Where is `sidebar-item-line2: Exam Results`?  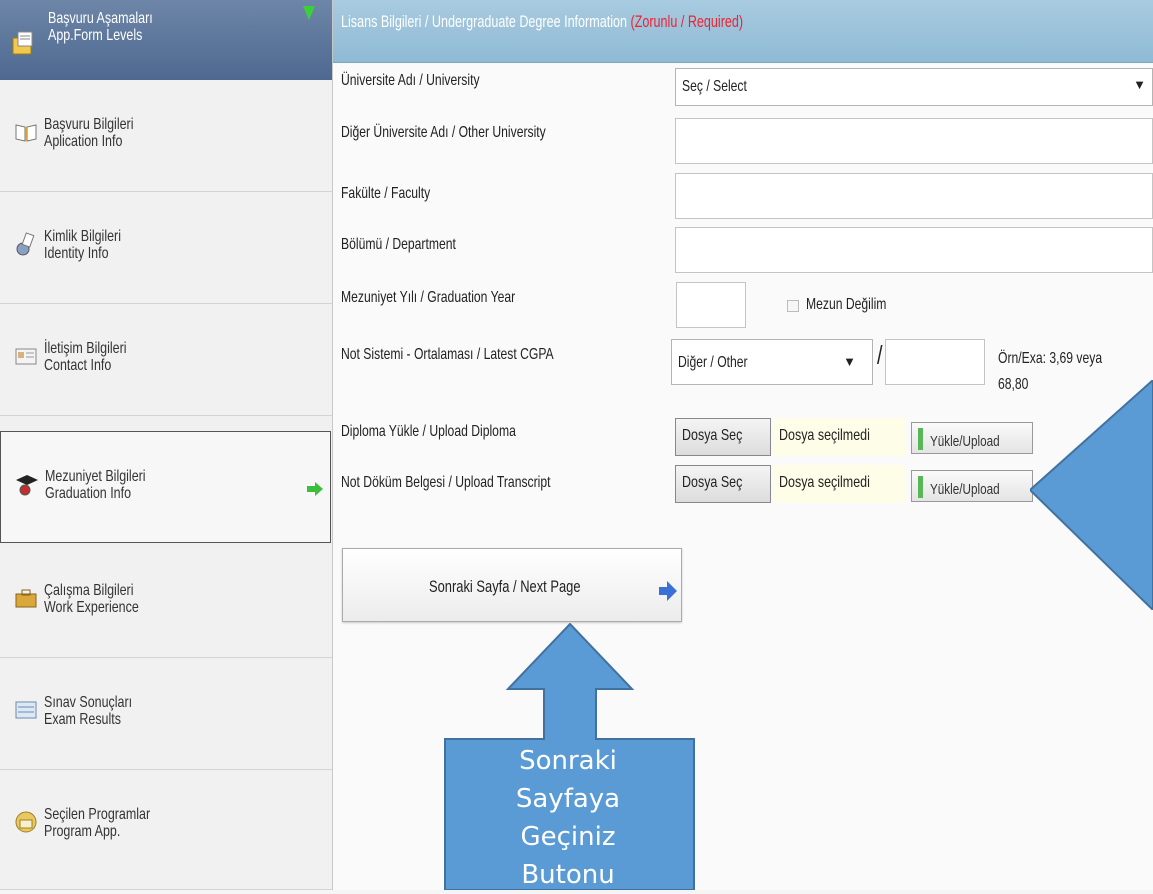 sidebar-item-line2: Exam Results is located at coordinates (82, 719).